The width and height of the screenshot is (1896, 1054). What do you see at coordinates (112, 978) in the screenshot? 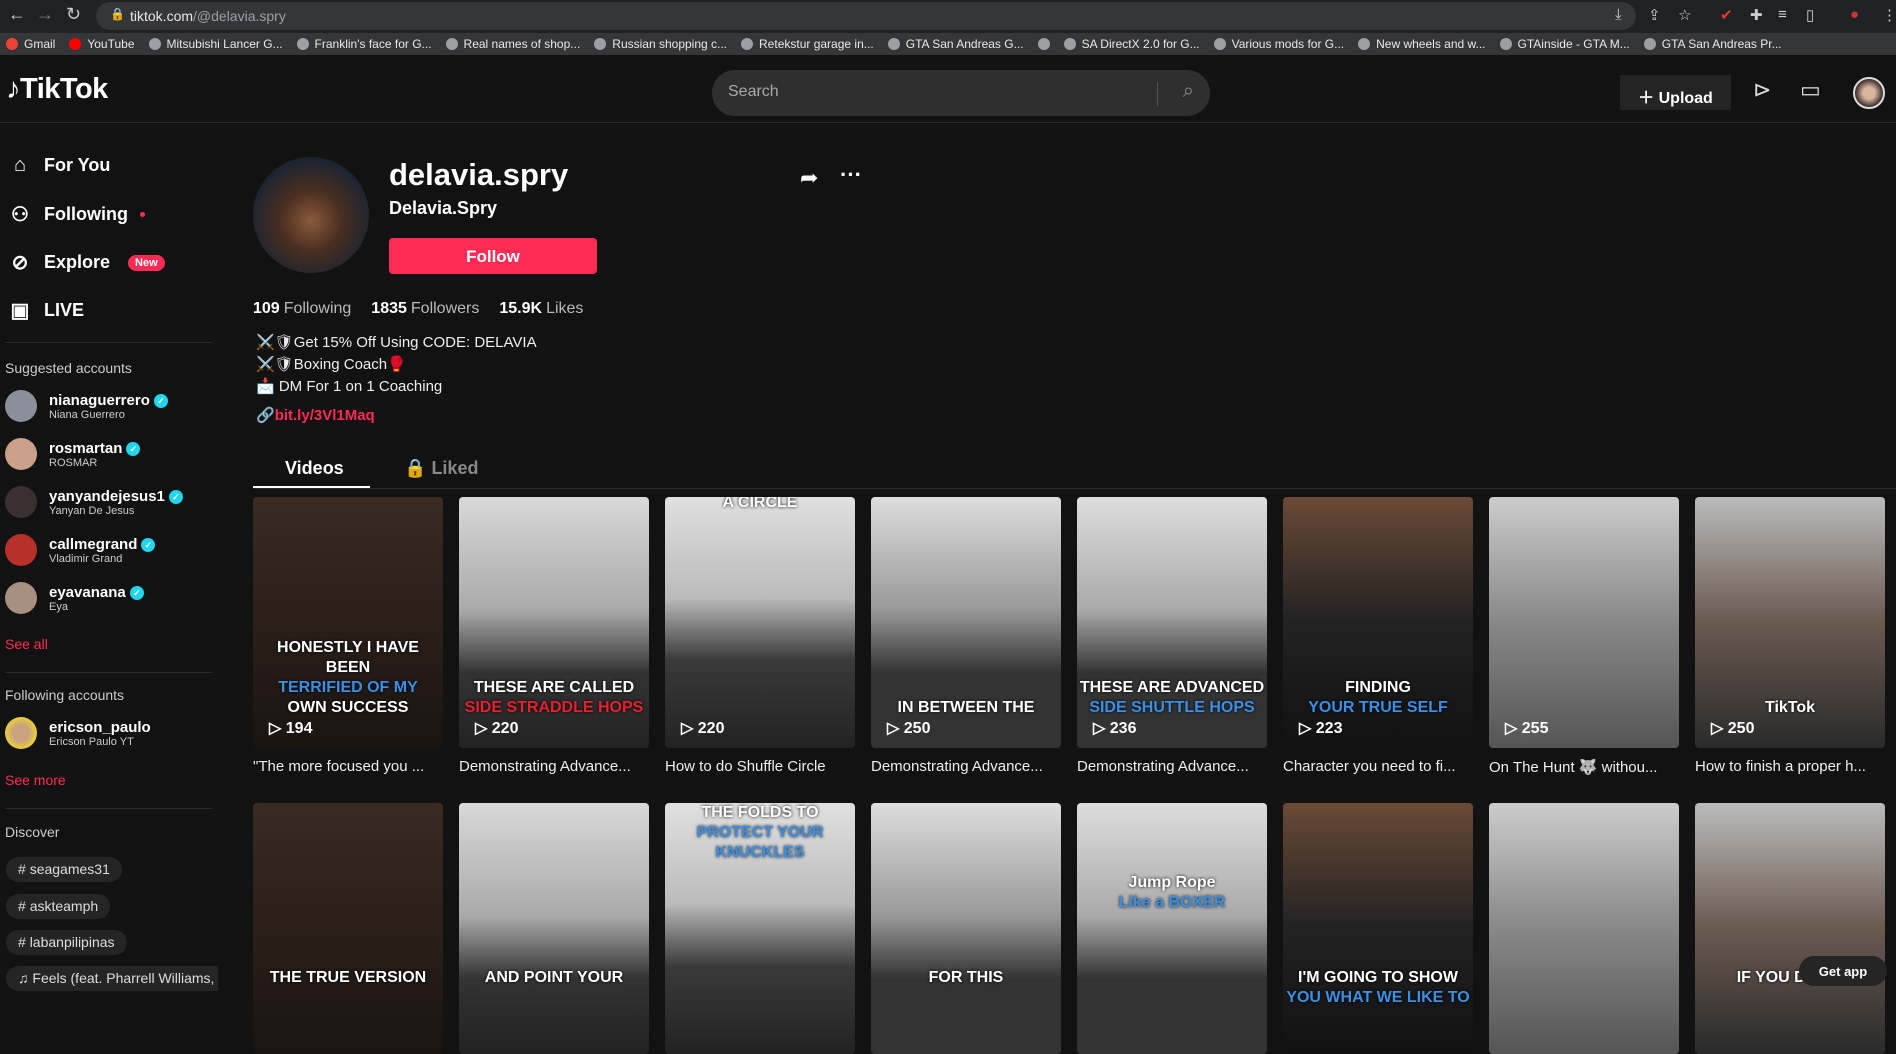
I see `discover-music: ♫ Feels (feat. Pharrell Williams, Ka` at bounding box center [112, 978].